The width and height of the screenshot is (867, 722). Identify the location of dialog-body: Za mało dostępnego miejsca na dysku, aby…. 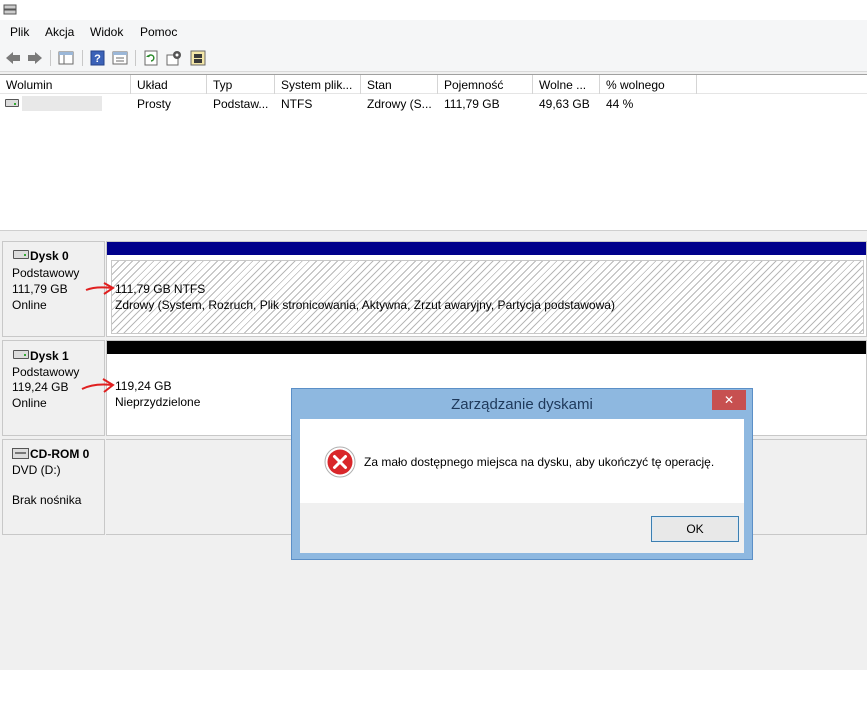
(522, 486).